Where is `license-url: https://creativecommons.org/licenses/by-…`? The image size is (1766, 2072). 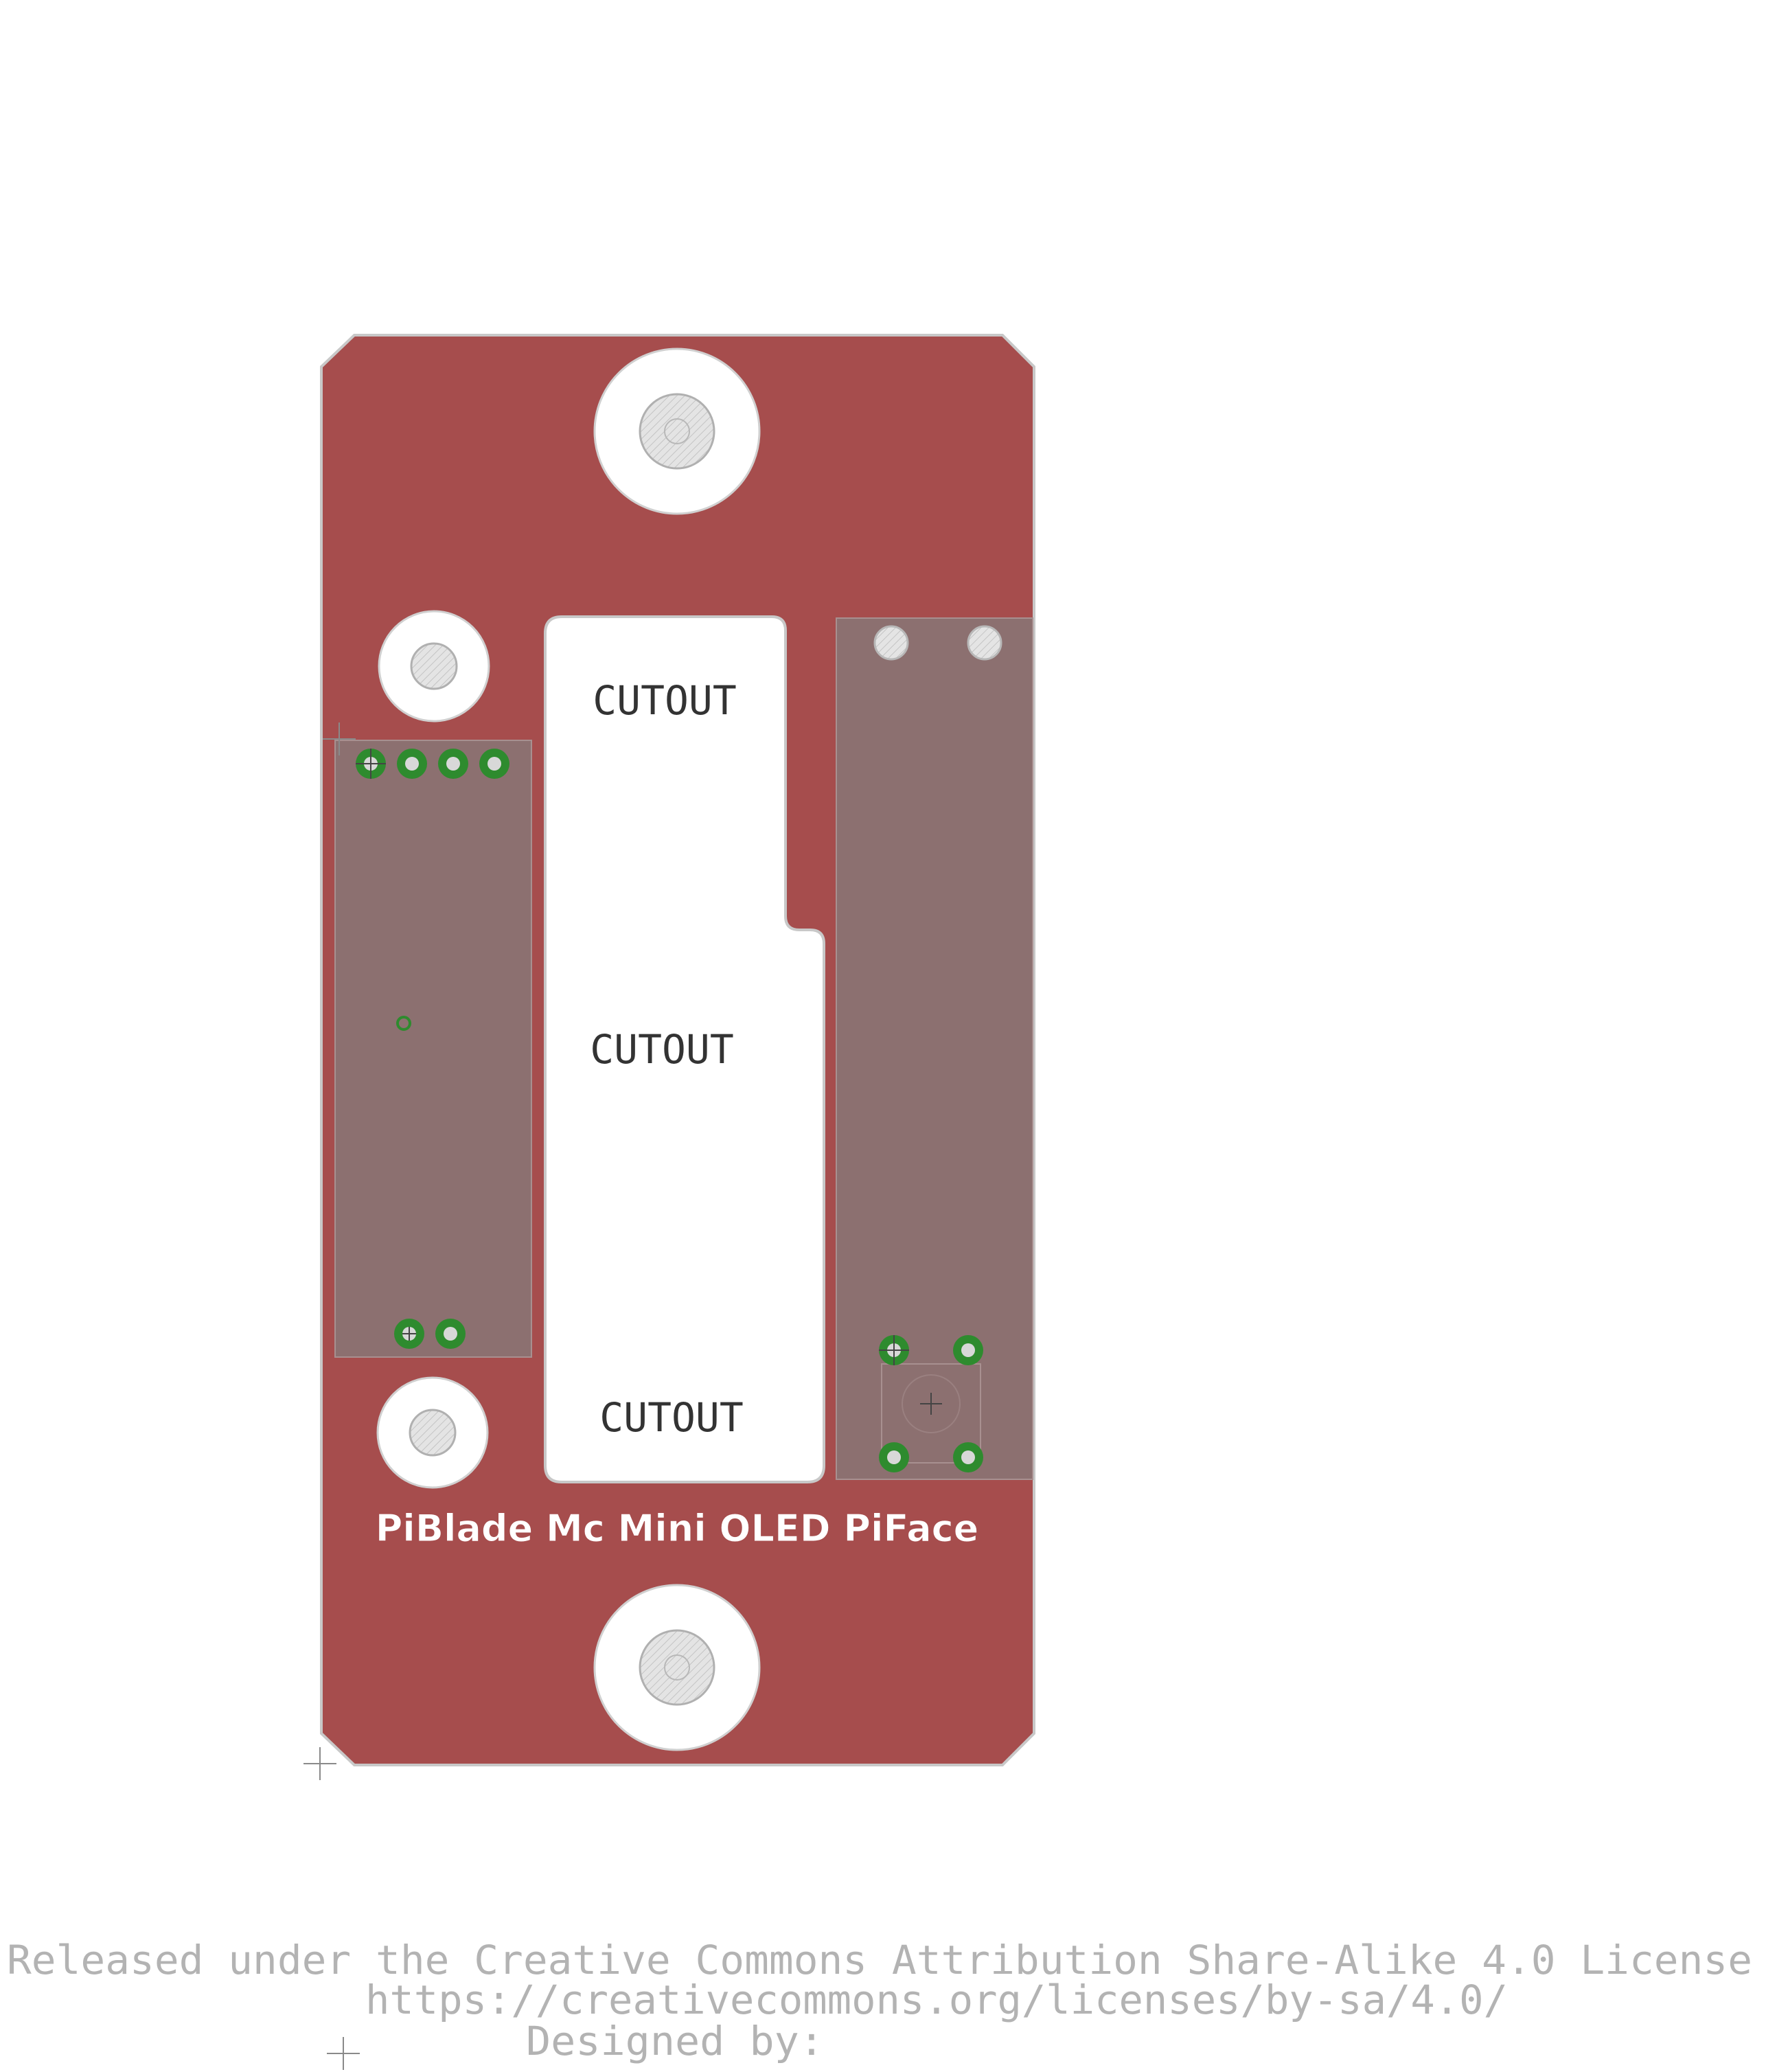 license-url: https://creativecommons.org/licenses/by-… is located at coordinates (936, 2000).